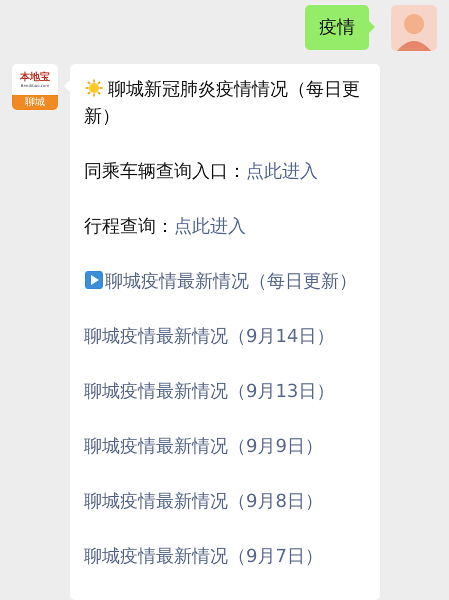 The image size is (449, 600). Describe the element at coordinates (372, 27) in the screenshot. I see `bubble-tail` at that location.